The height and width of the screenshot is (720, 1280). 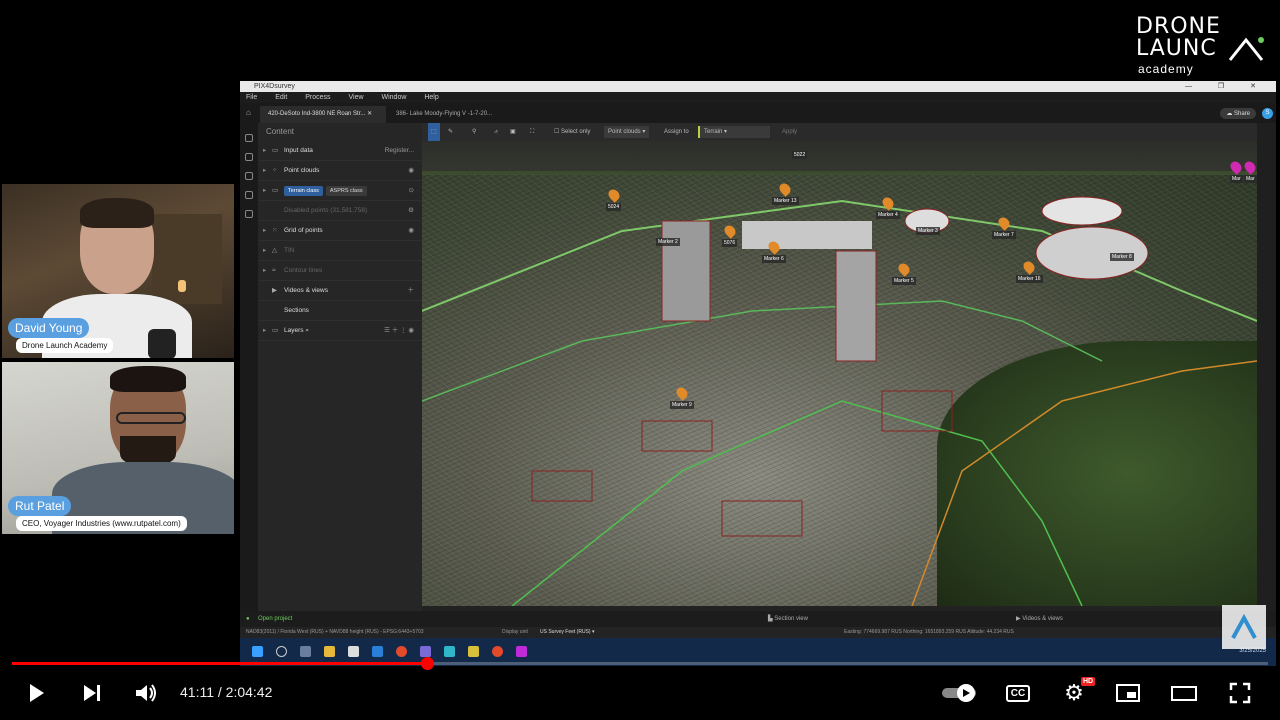 What do you see at coordinates (411, 211) in the screenshot?
I see `settings-icon: ⚙` at bounding box center [411, 211].